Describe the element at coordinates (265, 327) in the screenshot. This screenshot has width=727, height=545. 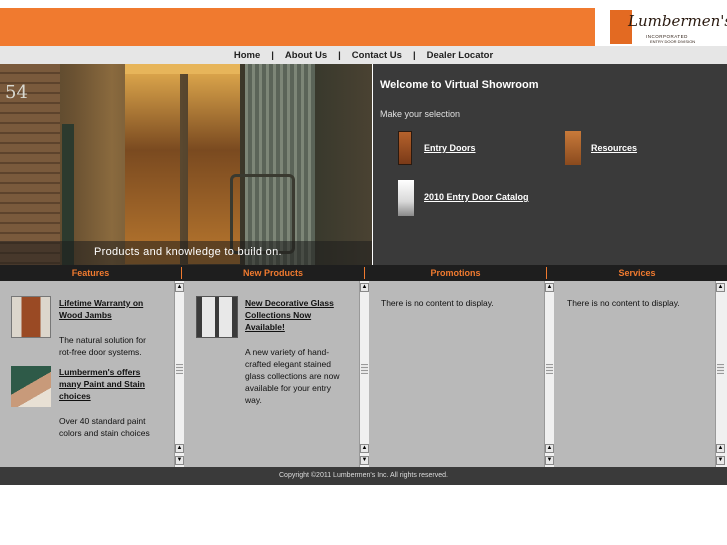
I see `glass-title-line3: Available!` at that location.